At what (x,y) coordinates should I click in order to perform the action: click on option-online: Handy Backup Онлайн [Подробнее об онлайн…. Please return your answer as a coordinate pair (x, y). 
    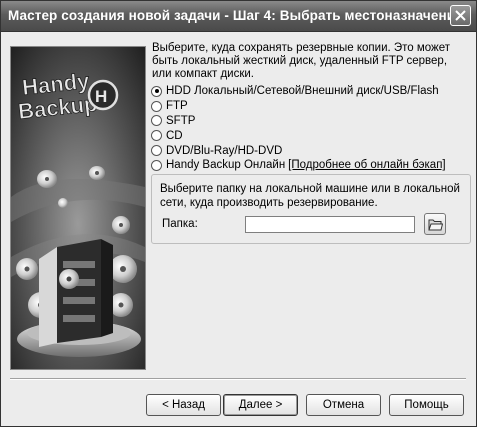
    Looking at the image, I should click on (311, 165).